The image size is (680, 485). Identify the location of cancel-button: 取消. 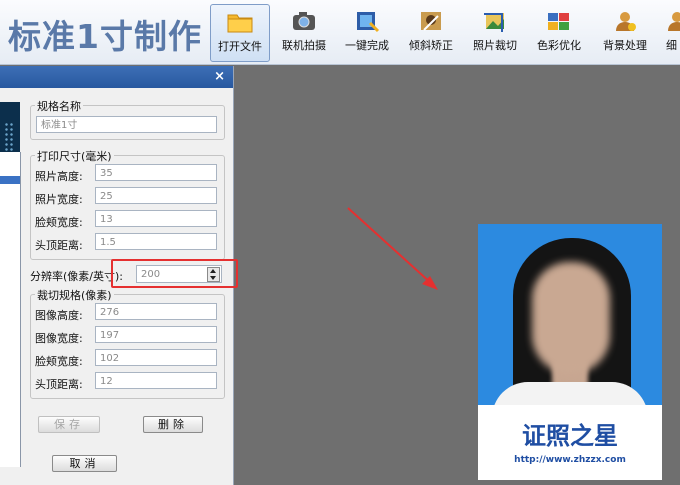
(84, 463).